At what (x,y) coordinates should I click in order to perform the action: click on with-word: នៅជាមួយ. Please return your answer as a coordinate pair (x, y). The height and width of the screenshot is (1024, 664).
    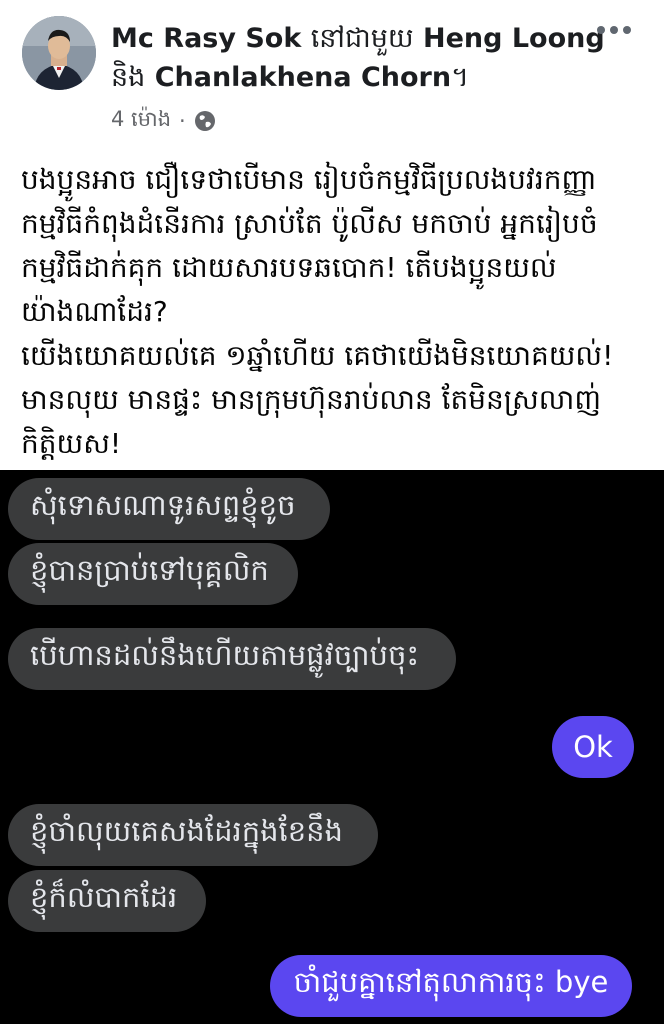
    Looking at the image, I should click on (362, 38).